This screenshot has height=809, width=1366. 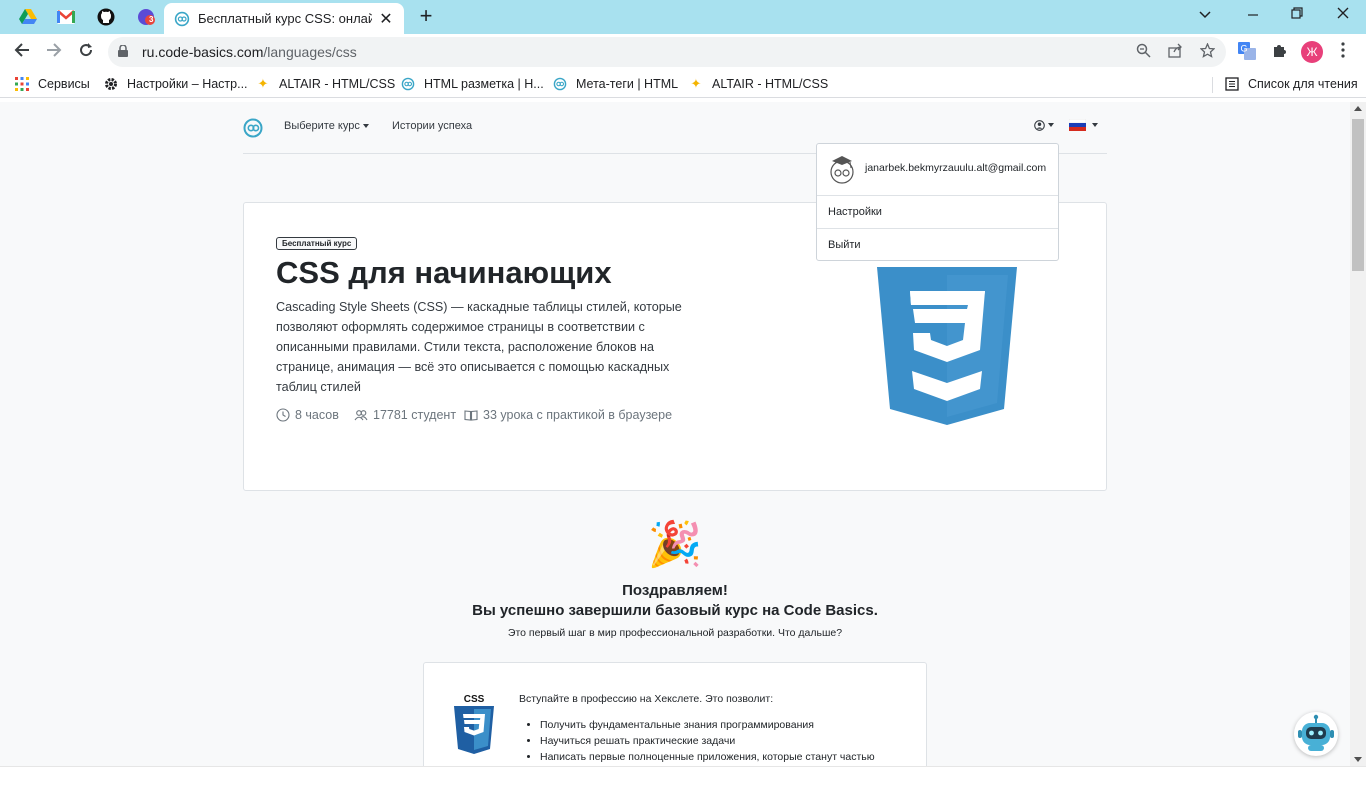 I want to click on reload-icon, so click(x=86, y=52).